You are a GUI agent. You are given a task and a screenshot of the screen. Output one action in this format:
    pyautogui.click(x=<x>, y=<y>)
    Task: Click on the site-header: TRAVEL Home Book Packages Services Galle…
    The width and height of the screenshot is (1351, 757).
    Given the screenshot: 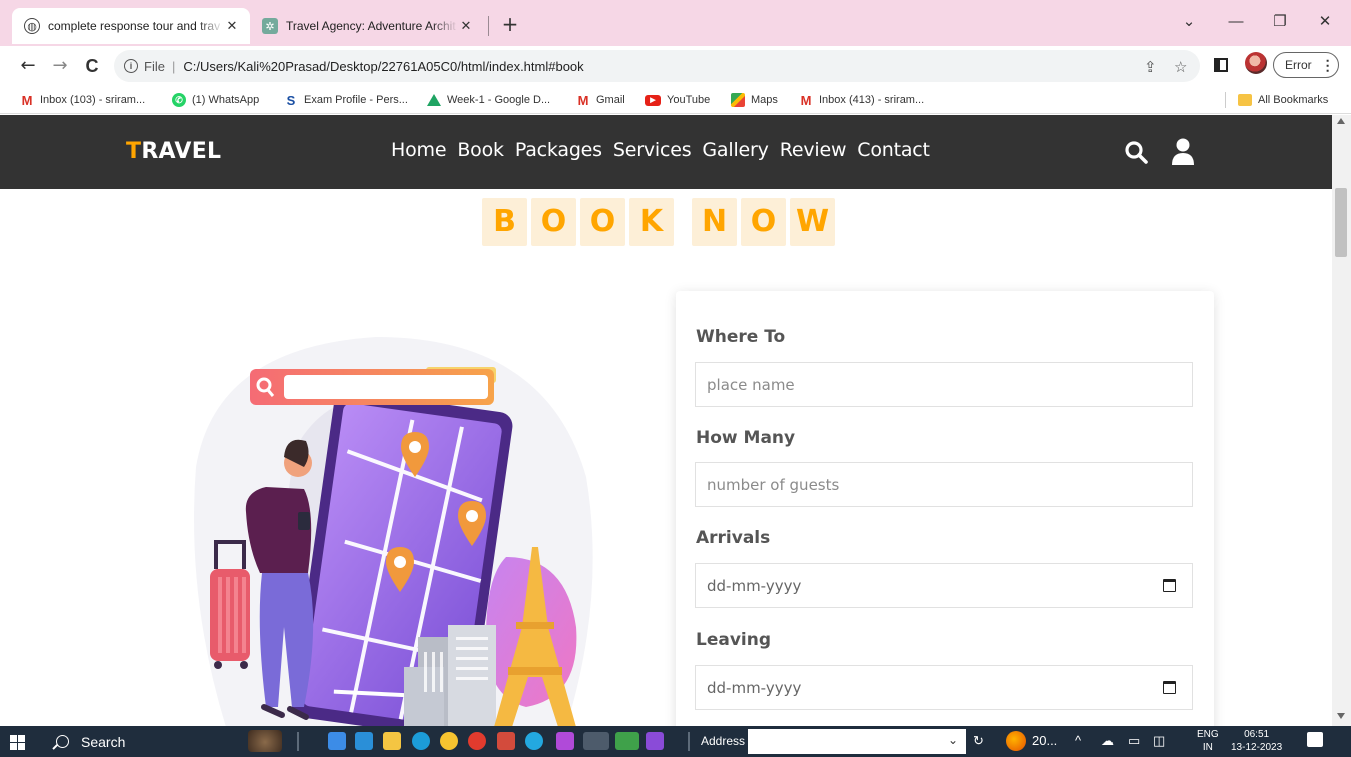 What is the action you would take?
    pyautogui.click(x=666, y=152)
    